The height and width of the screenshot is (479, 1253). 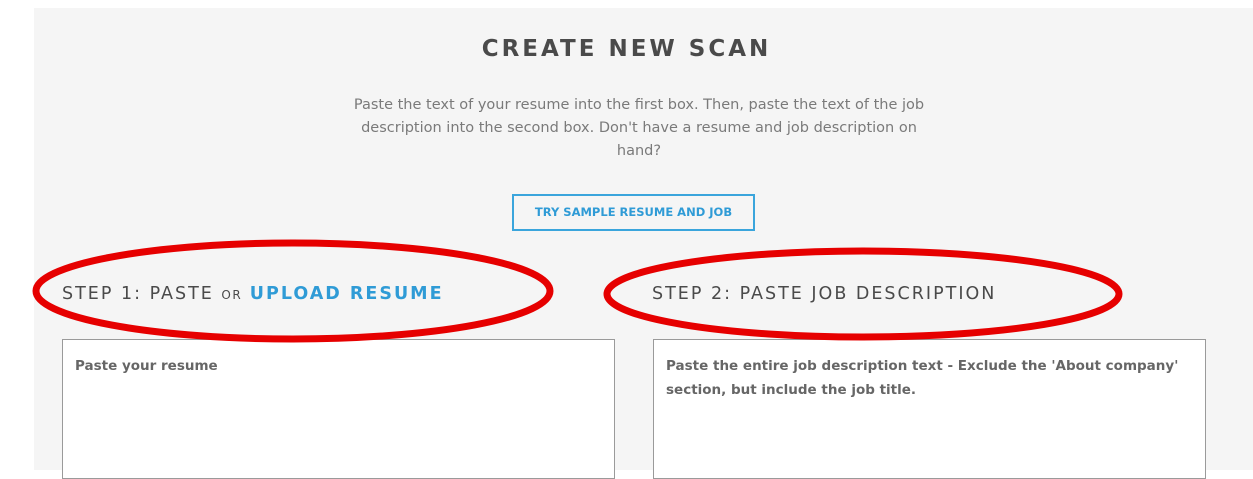 What do you see at coordinates (232, 295) in the screenshot?
I see `step1-or: OR` at bounding box center [232, 295].